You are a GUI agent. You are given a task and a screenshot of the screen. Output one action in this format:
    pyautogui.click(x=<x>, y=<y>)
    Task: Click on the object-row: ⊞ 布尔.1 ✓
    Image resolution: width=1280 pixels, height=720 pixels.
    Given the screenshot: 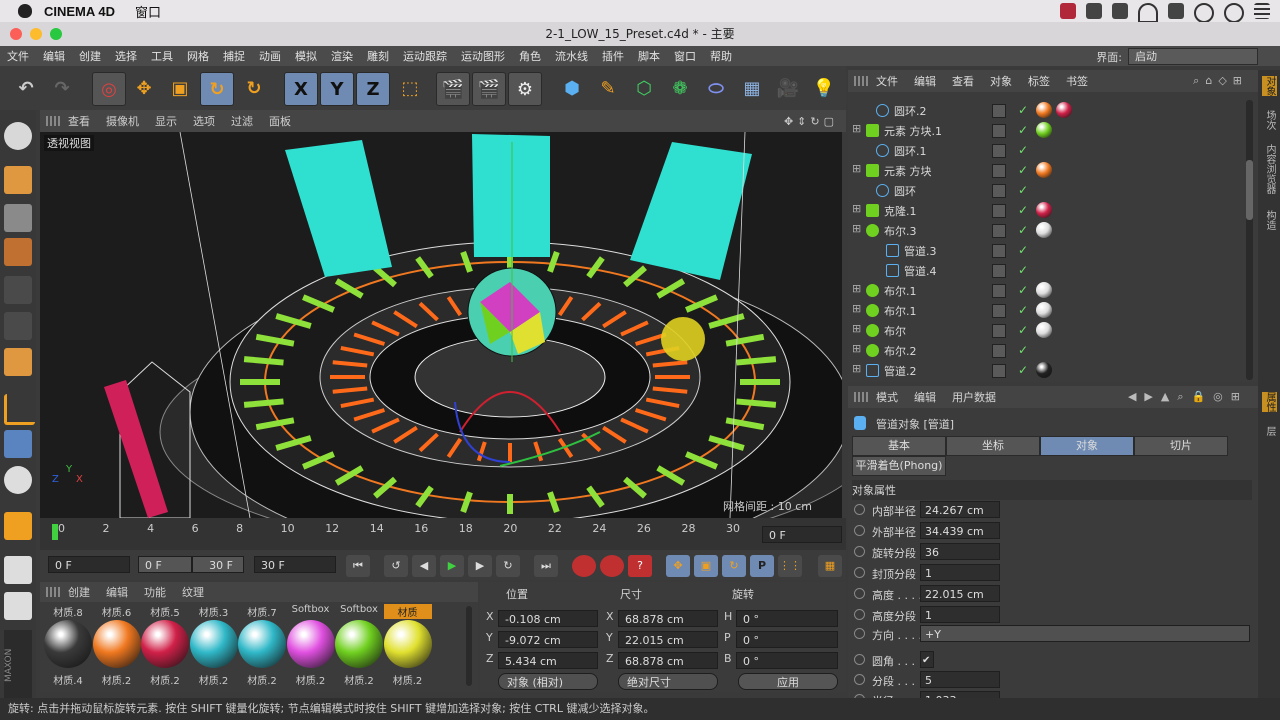 What is the action you would take?
    pyautogui.click(x=1045, y=310)
    